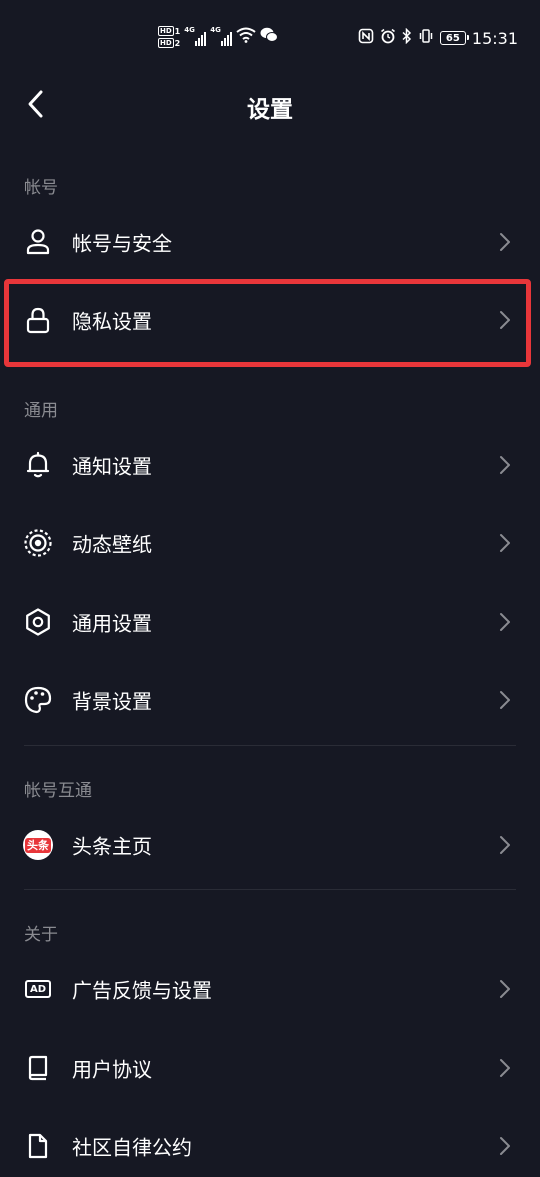 The height and width of the screenshot is (1177, 540). I want to click on live-wallpaper-icon, so click(38, 543).